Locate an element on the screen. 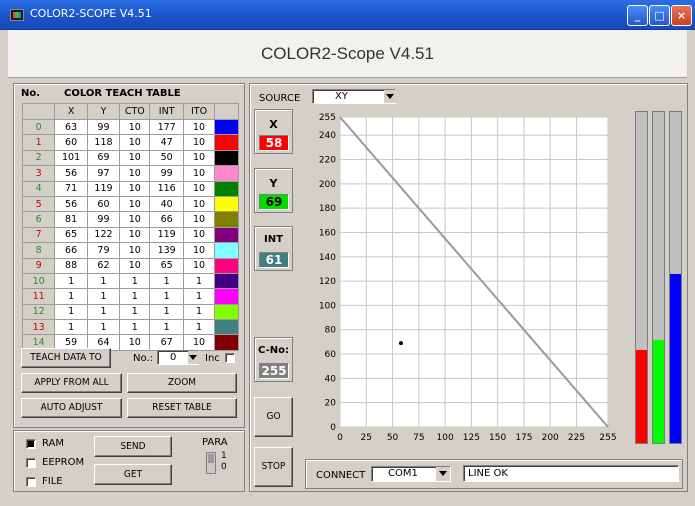 Image resolution: width=695 pixels, height=506 pixels. table-row: 5 56 60 10 40 10 is located at coordinates (130, 204).